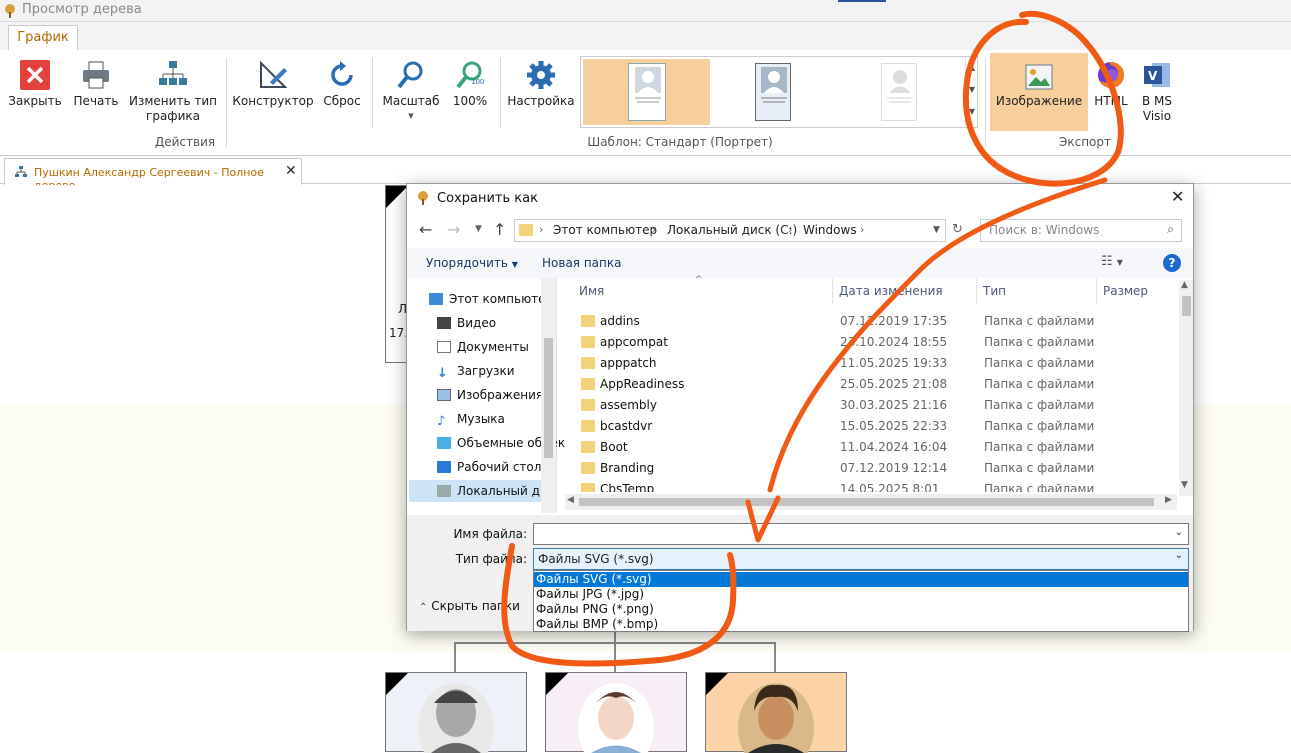  Describe the element at coordinates (830, 230) in the screenshot. I see `breadcrumb-windows: Windows` at that location.